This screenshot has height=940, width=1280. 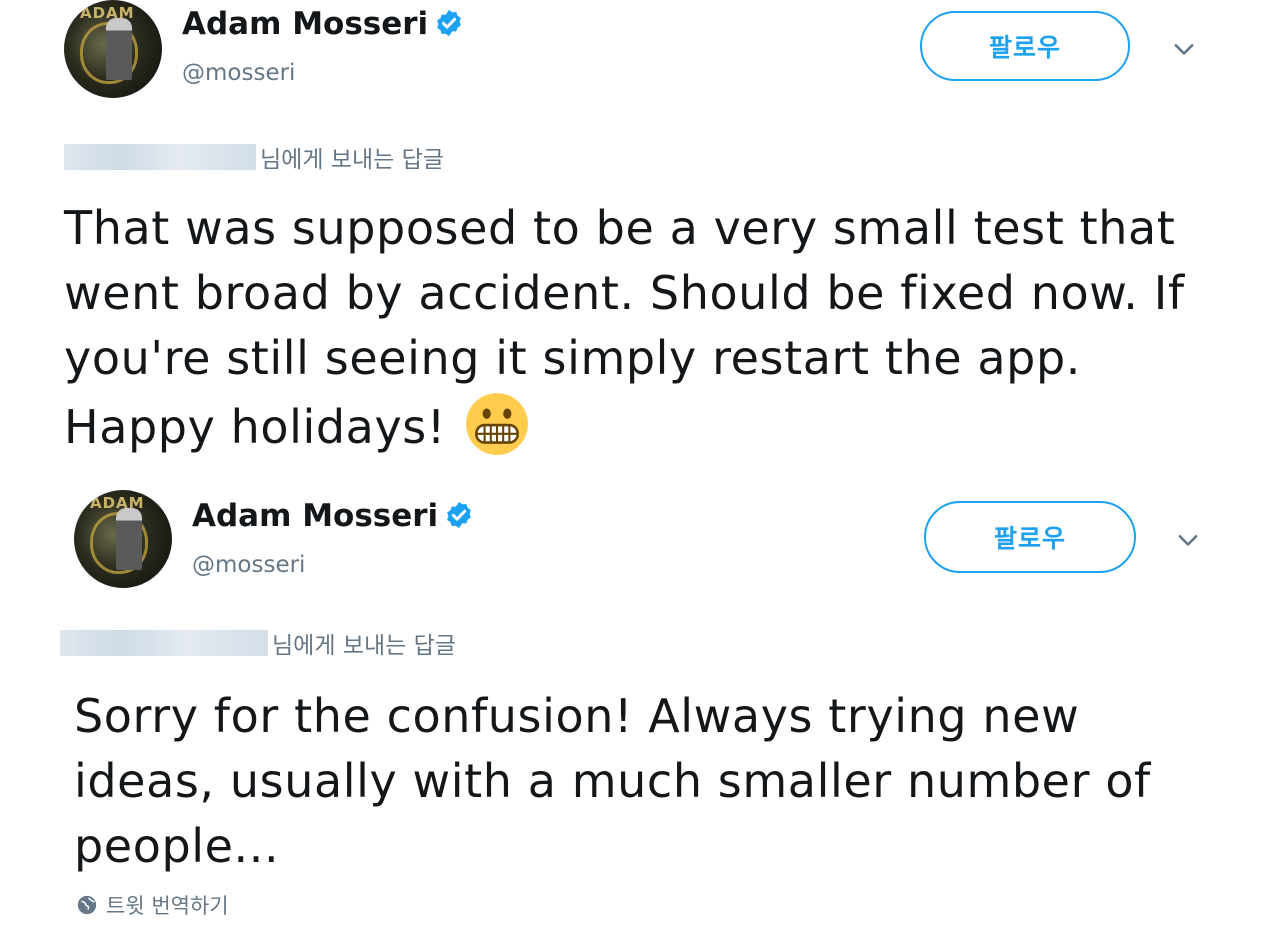 I want to click on grimacing-face-icon, so click(x=496, y=424).